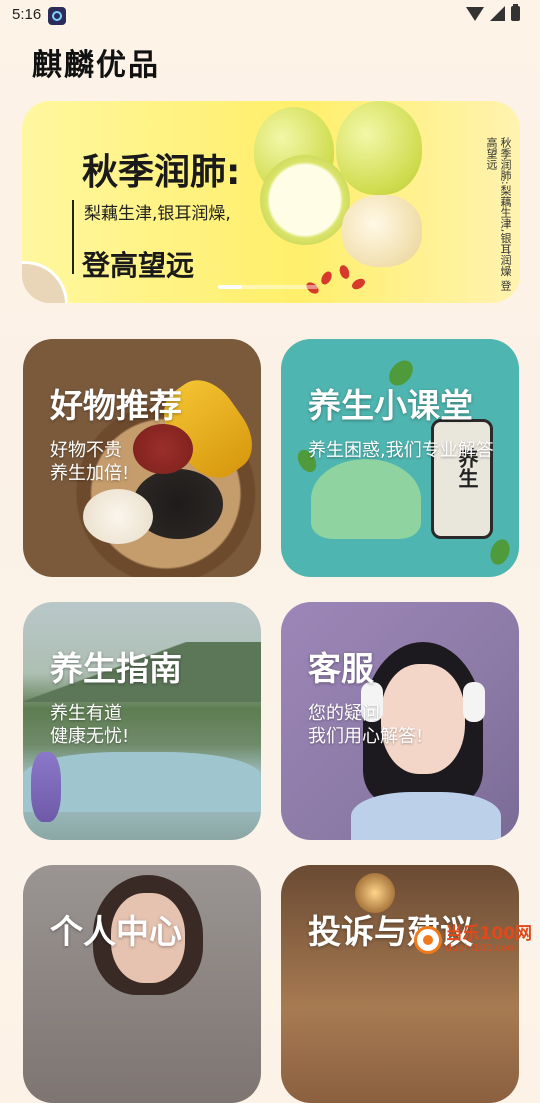 Image resolution: width=540 pixels, height=1103 pixels. I want to click on banner-vertical-text: 秋季润肺:梨藕生津,银耳润燥 登高望远, so click(498, 214).